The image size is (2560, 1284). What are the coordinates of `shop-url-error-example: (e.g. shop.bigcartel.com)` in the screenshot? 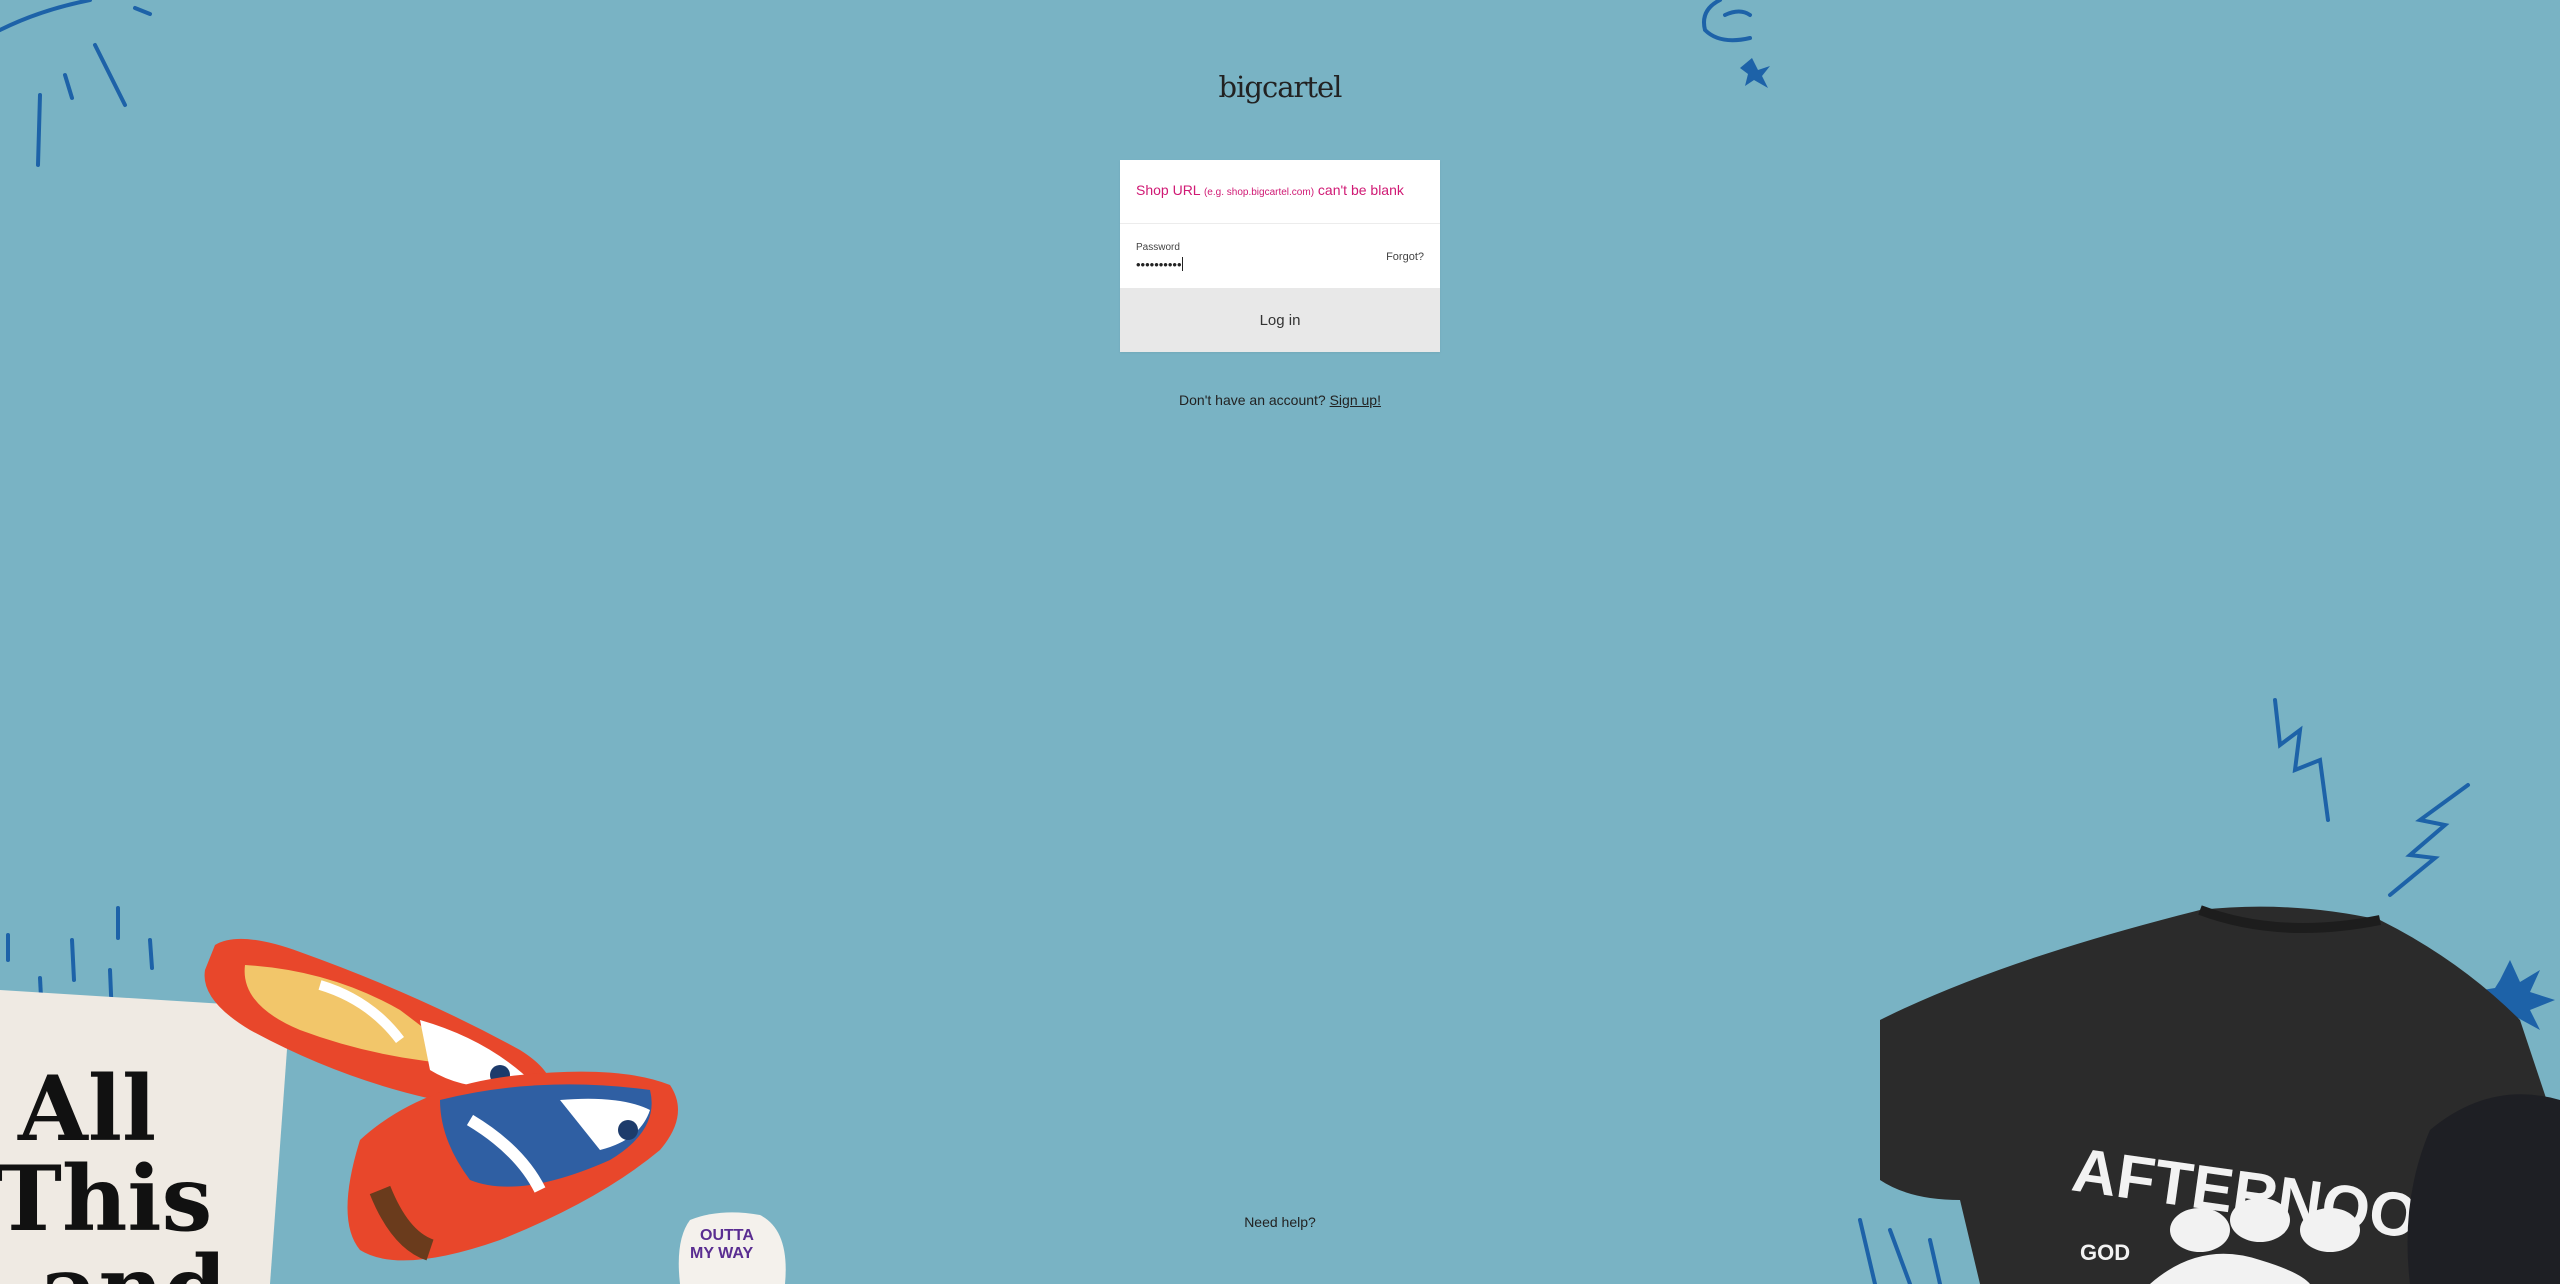 It's located at (1259, 192).